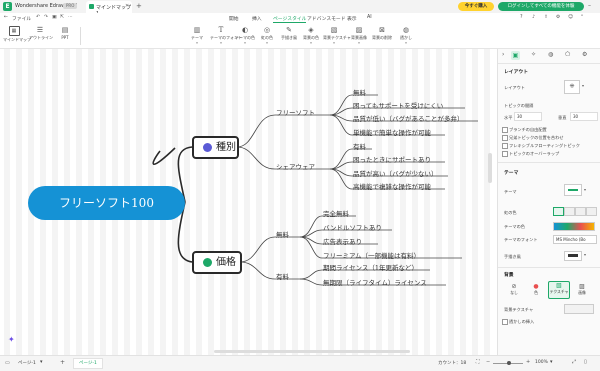 The image size is (600, 371). What do you see at coordinates (127, 6) in the screenshot?
I see `close-tab-icon: ✕` at bounding box center [127, 6].